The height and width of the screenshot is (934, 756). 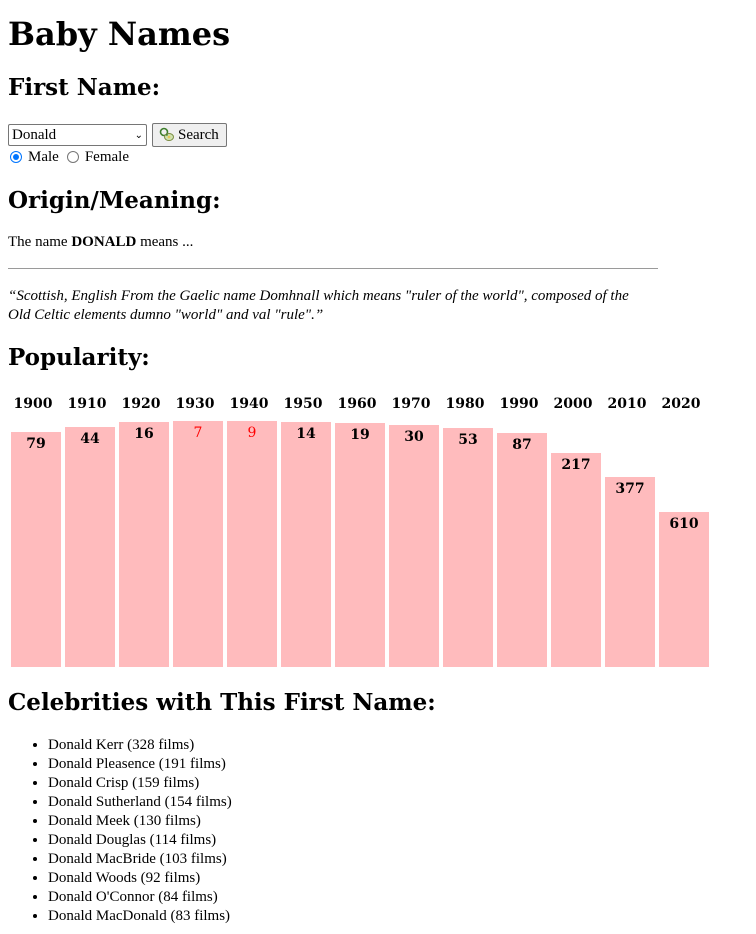 I want to click on chart-column: 1990 87, so click(x=520, y=528).